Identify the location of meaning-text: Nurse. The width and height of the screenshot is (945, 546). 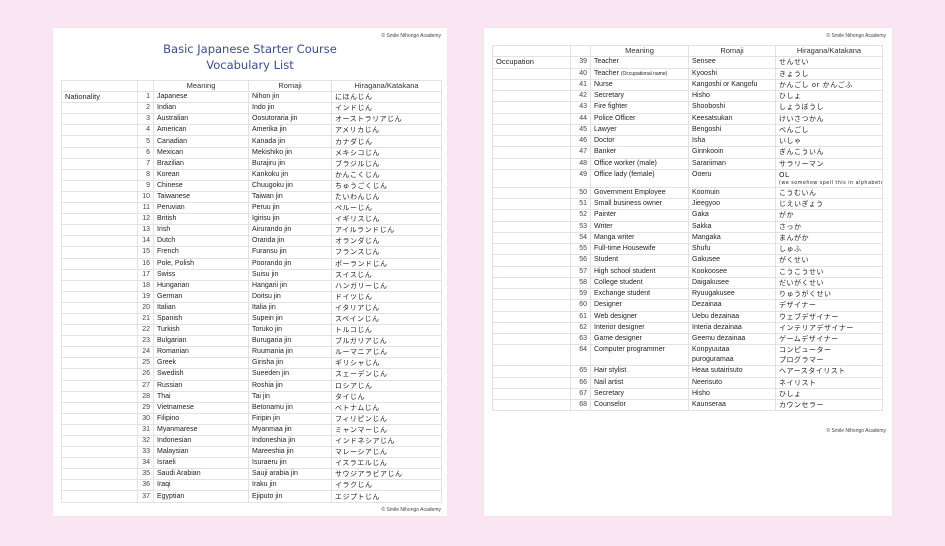
(603, 84).